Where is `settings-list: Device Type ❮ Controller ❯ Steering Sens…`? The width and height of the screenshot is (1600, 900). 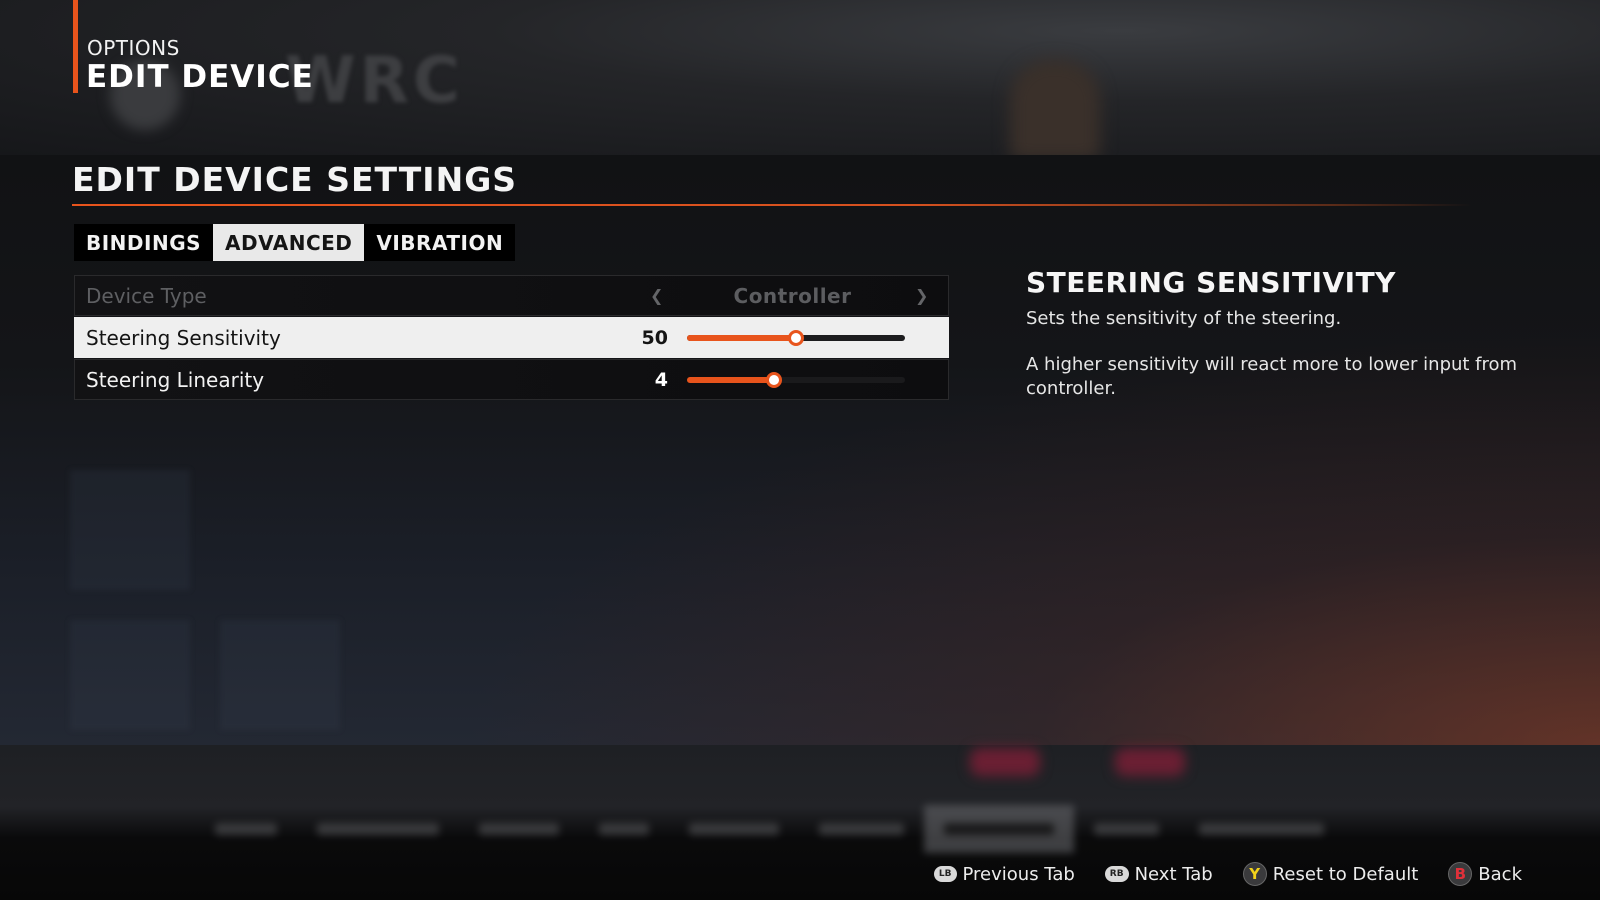 settings-list: Device Type ❮ Controller ❯ Steering Sens… is located at coordinates (511, 338).